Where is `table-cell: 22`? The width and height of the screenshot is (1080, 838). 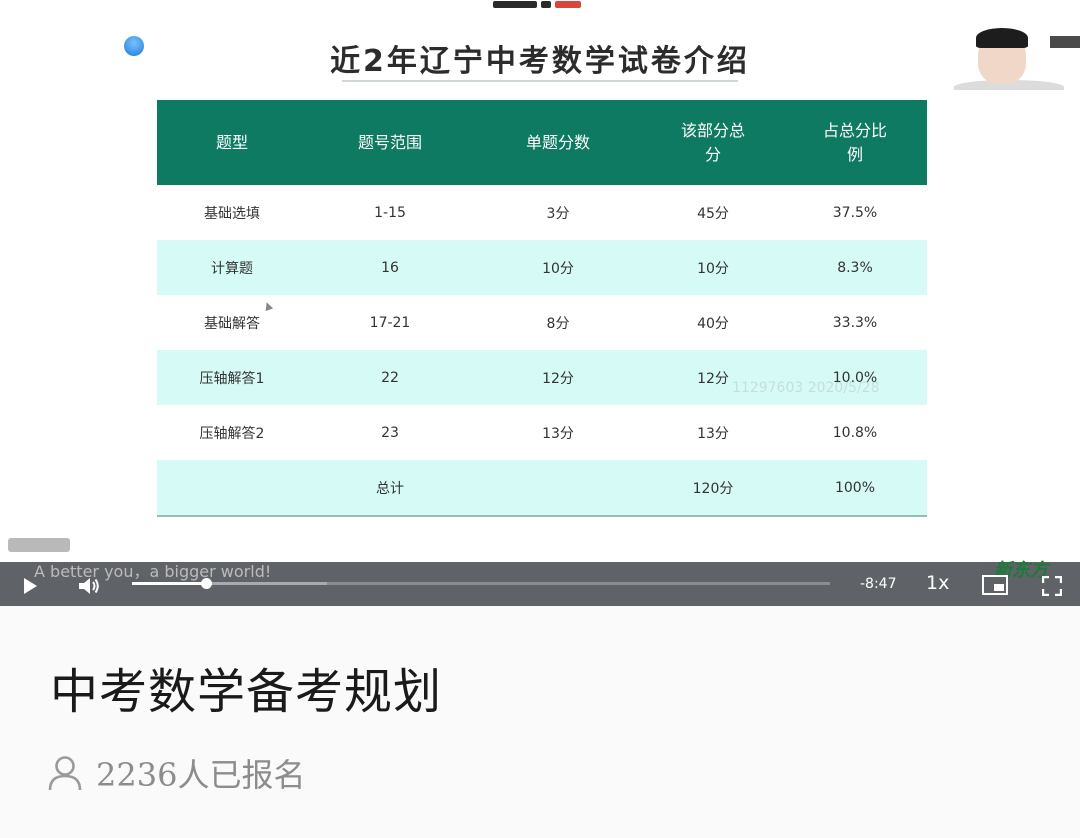
table-cell: 22 is located at coordinates (390, 377).